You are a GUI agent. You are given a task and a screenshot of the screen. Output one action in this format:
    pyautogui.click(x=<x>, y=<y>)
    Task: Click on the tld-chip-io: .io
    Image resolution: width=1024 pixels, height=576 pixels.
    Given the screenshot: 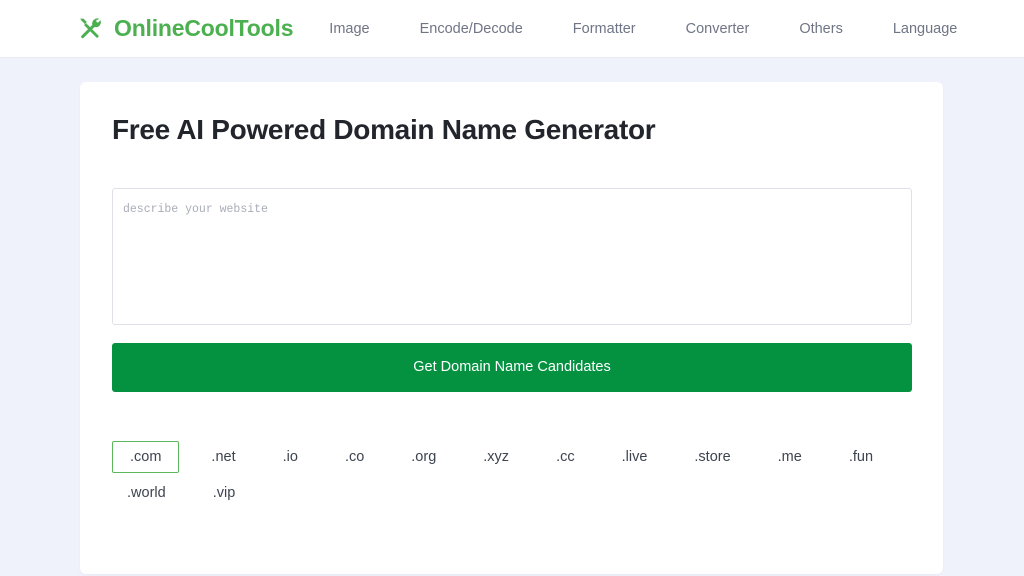 What is the action you would take?
    pyautogui.click(x=290, y=457)
    